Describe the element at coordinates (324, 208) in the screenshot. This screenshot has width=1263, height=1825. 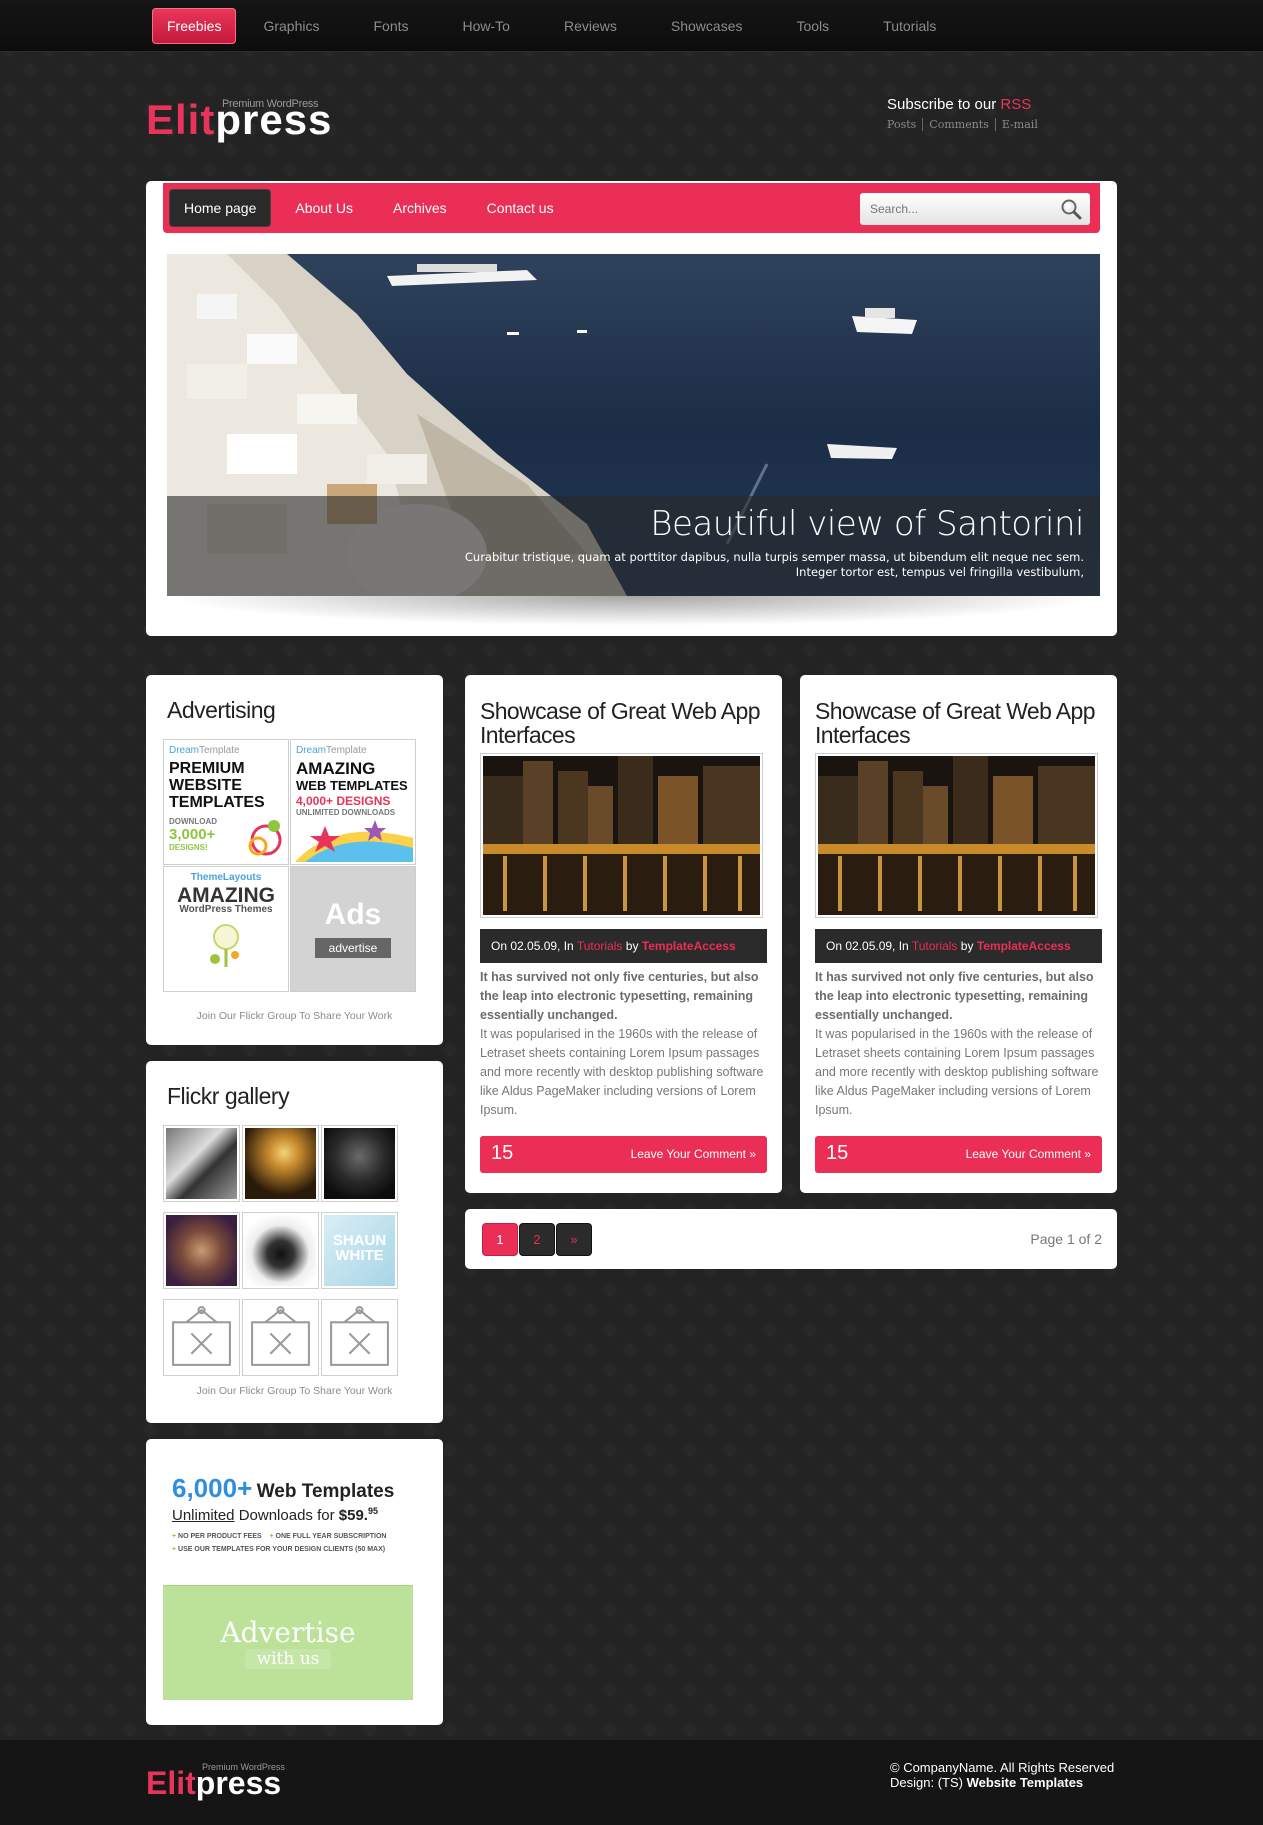
I see `nav-about: About Us` at that location.